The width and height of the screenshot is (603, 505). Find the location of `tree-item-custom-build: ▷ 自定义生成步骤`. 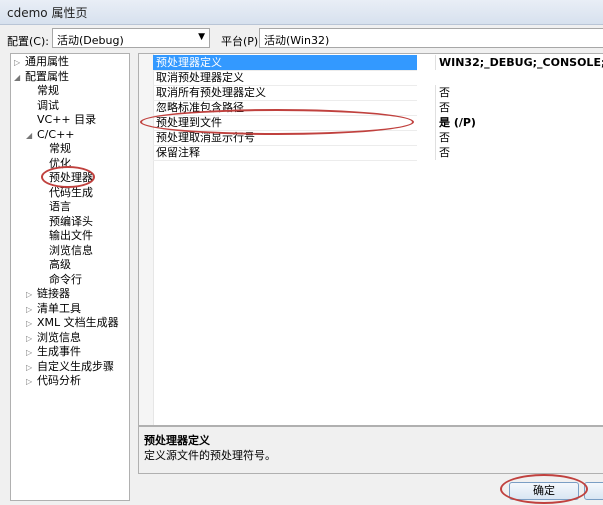

tree-item-custom-build: ▷ 自定义生成步骤 is located at coordinates (70, 367).